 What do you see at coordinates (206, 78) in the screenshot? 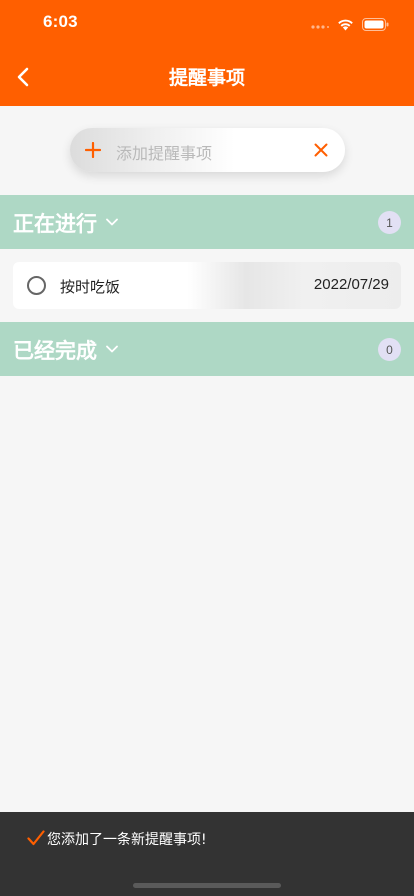
I see `page-title: 提醒事项` at bounding box center [206, 78].